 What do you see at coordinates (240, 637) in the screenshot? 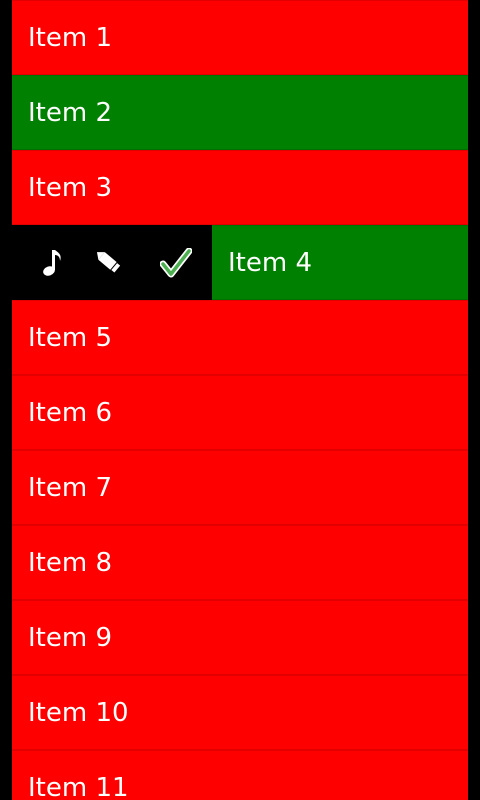
I see `list-item: Item 9` at bounding box center [240, 637].